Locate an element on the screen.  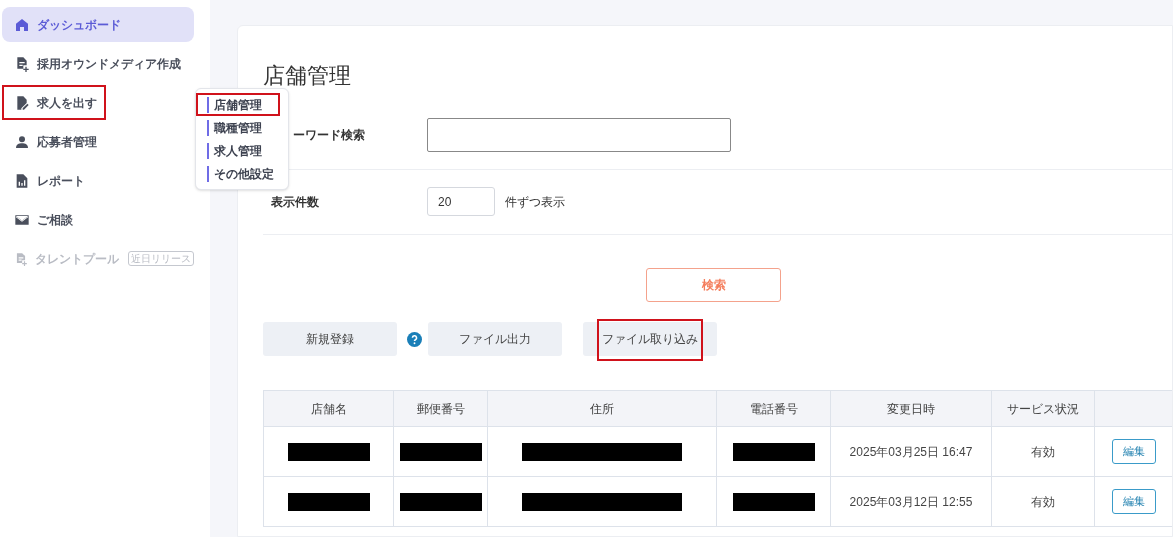
sidebar-item: レポート is located at coordinates (98, 180).